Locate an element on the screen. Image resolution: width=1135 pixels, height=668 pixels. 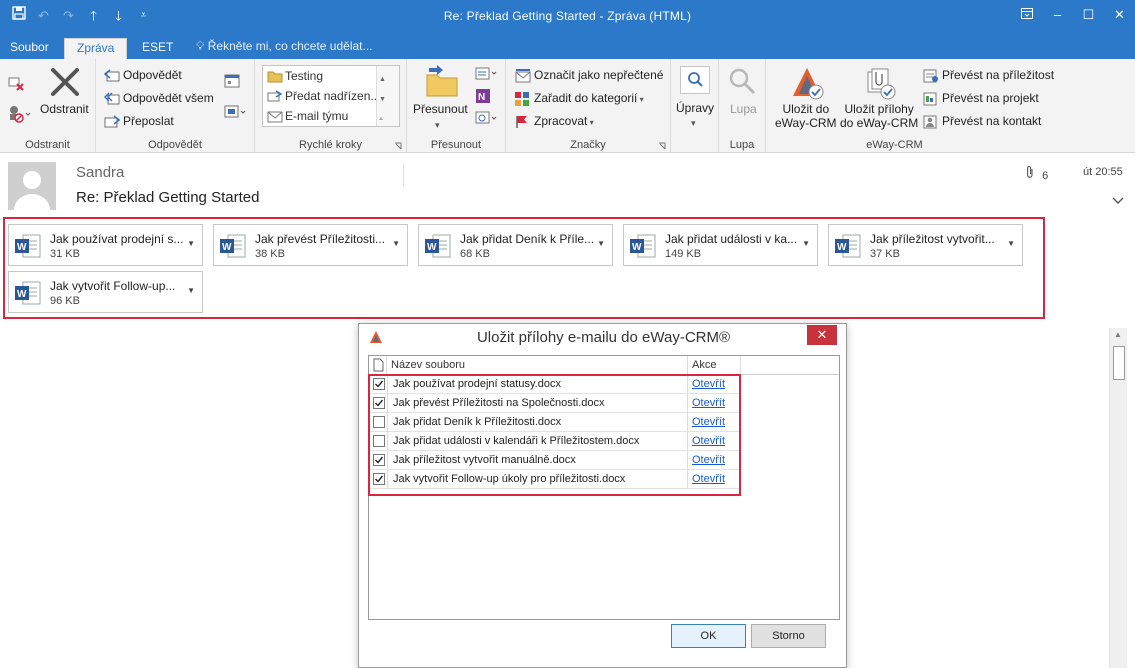
move-dropdown-icon: ▾ is located at coordinates (437, 125).